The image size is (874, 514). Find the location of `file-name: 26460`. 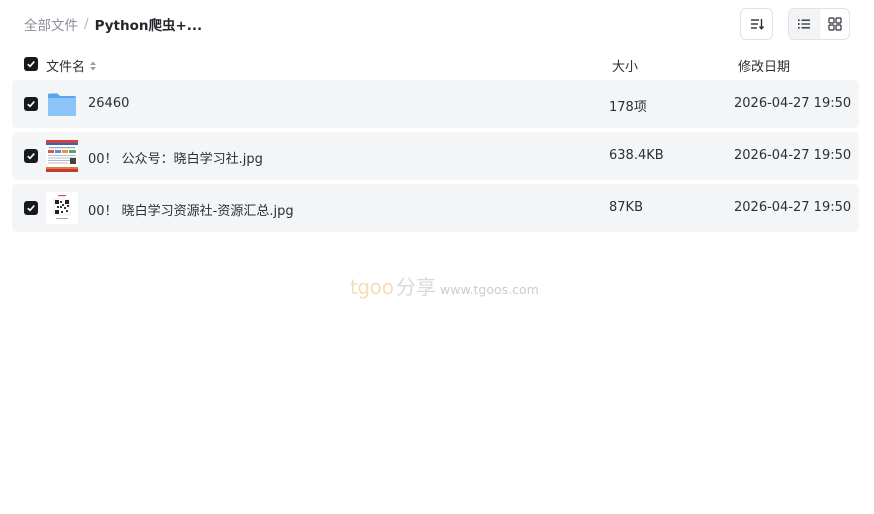

file-name: 26460 is located at coordinates (108, 103).